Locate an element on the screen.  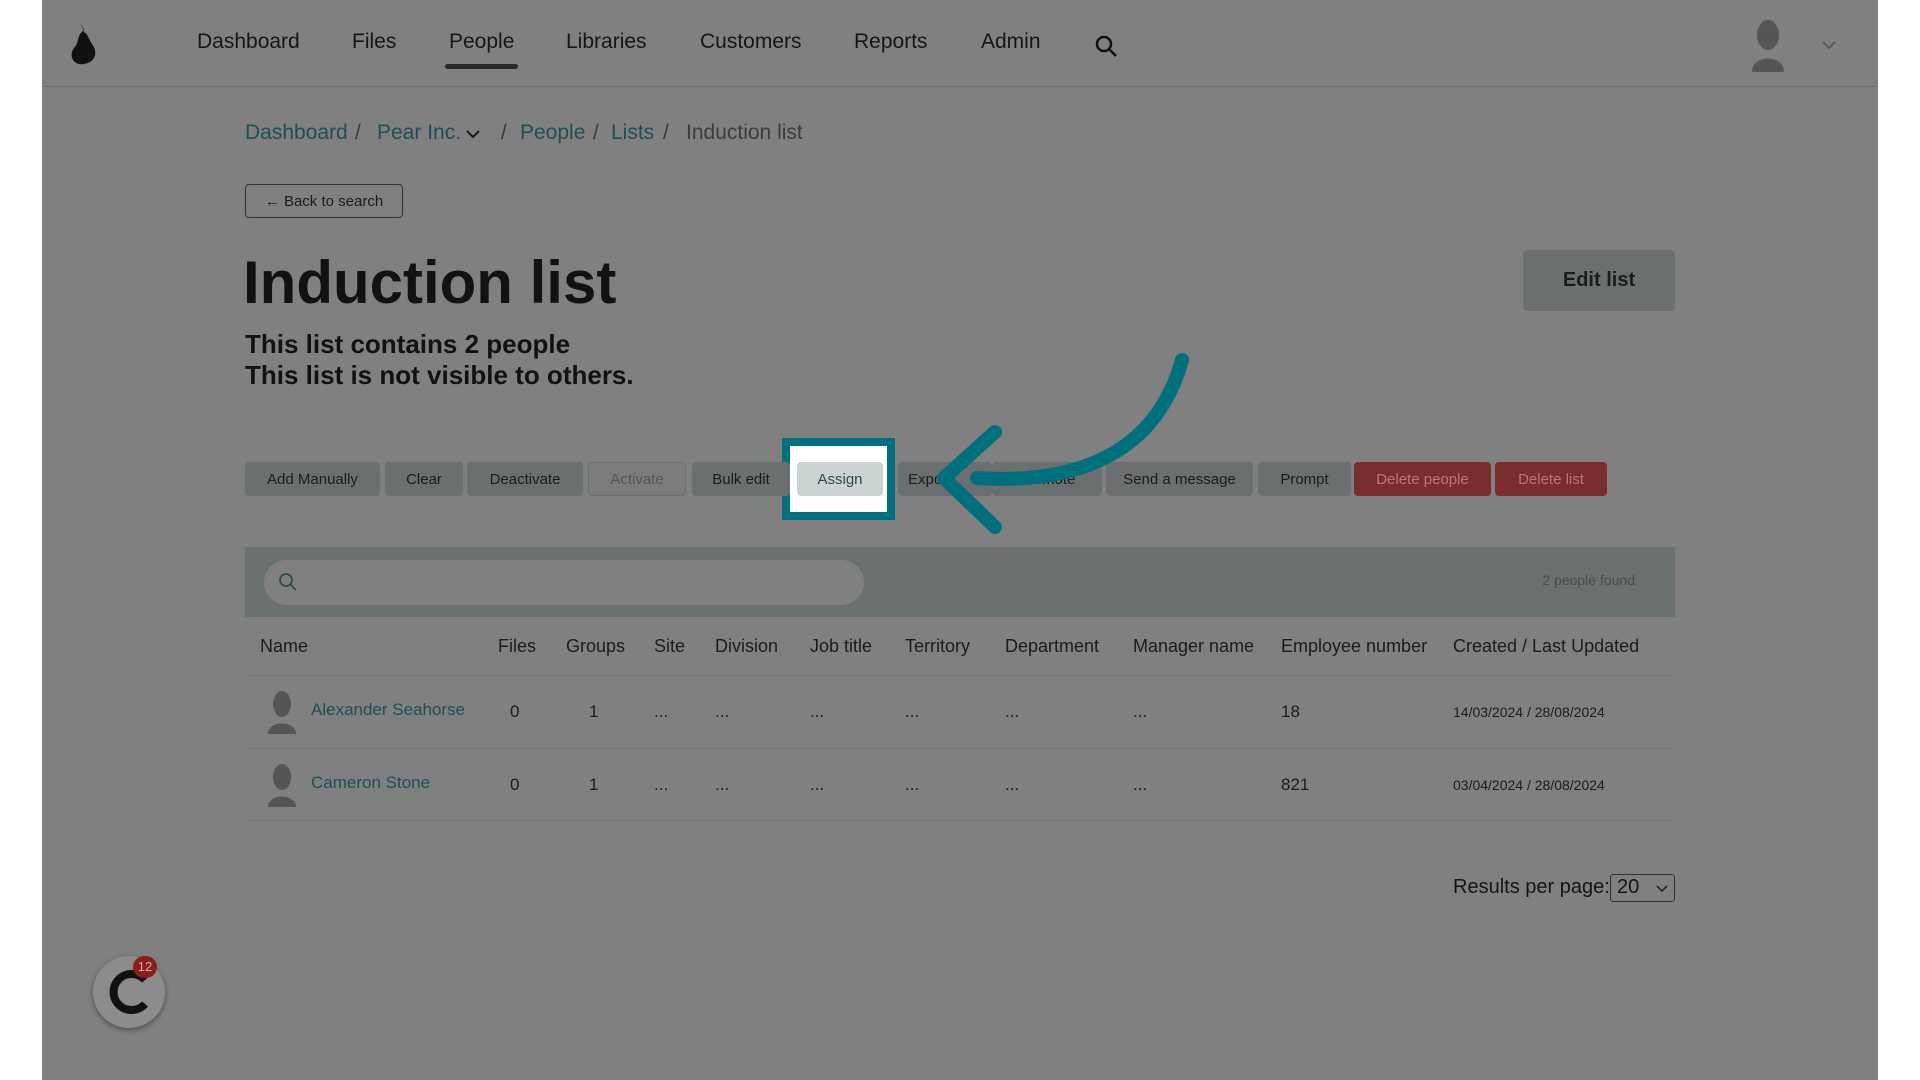
cell-dates: 03/04/2024 / 28/08/2024 is located at coordinates (1529, 785).